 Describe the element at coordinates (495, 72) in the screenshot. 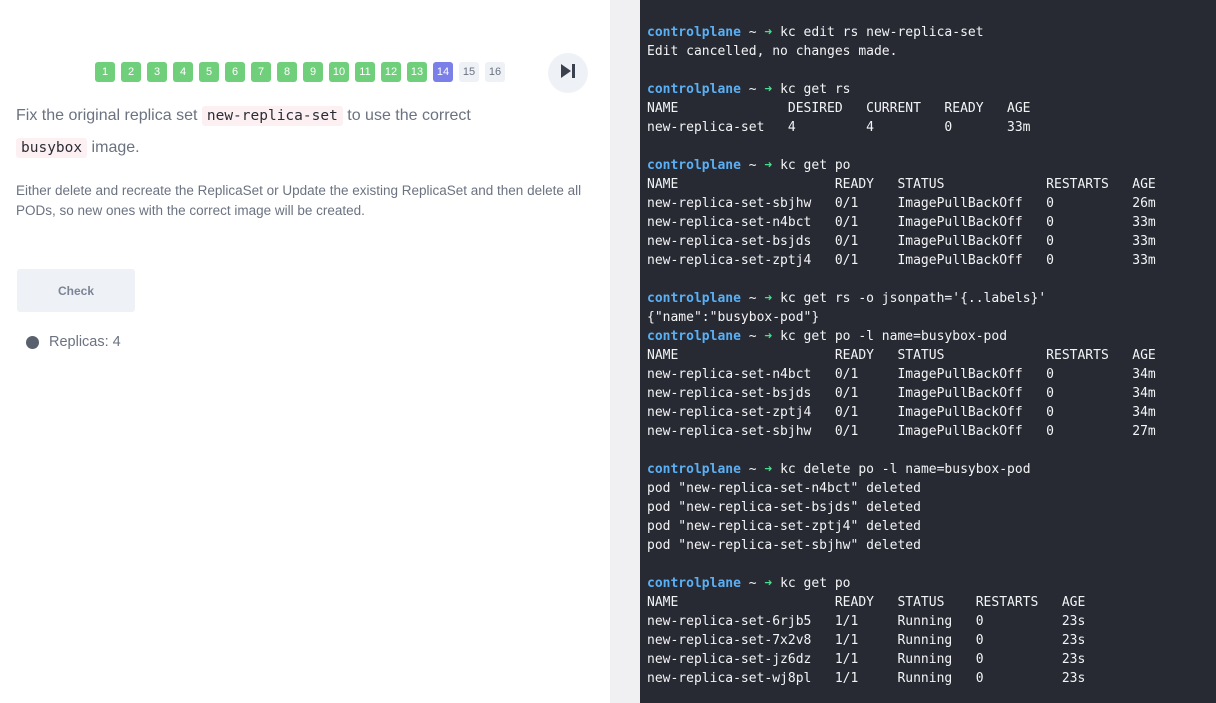

I see `question-step-16: 16` at that location.